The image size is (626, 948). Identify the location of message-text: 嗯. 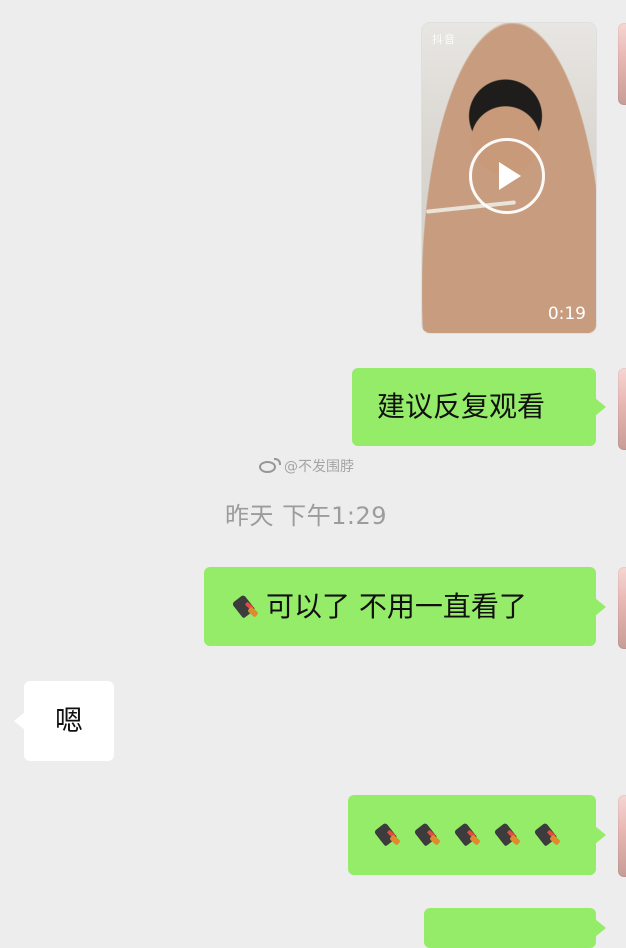
(68, 720).